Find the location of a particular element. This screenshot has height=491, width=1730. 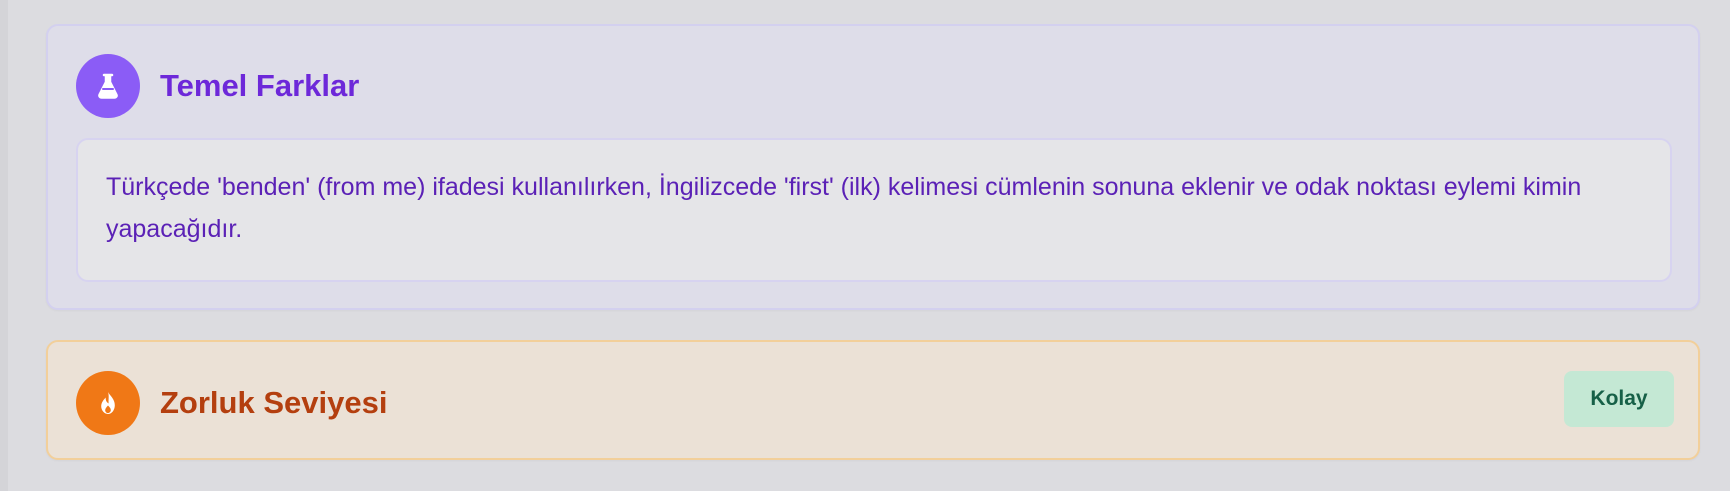

page-left-edge is located at coordinates (4, 245).